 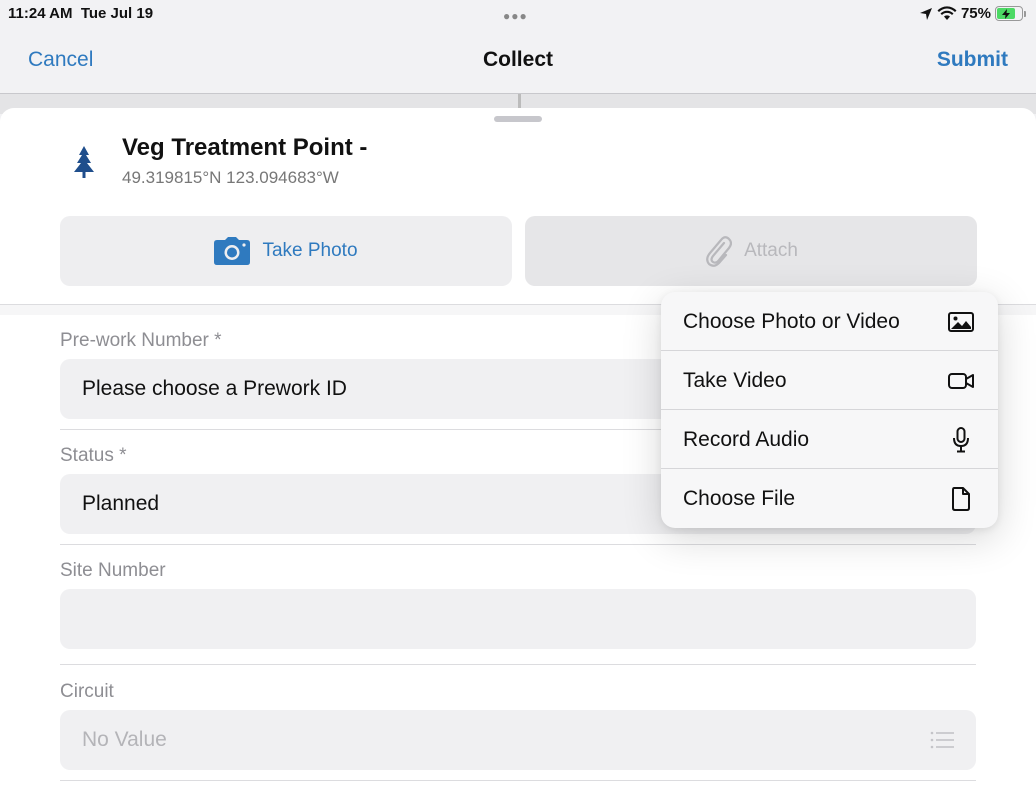 What do you see at coordinates (60, 60) in the screenshot?
I see `cancel-button: Cancel` at bounding box center [60, 60].